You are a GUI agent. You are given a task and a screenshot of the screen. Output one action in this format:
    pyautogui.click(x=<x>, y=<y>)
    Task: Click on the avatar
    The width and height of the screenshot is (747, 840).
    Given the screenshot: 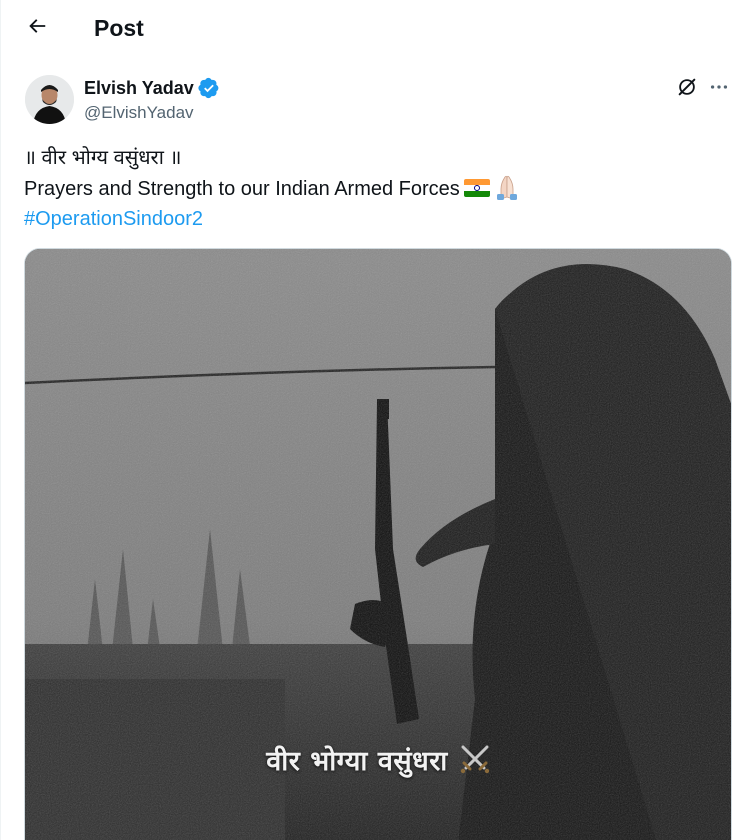 What is the action you would take?
    pyautogui.click(x=49, y=99)
    